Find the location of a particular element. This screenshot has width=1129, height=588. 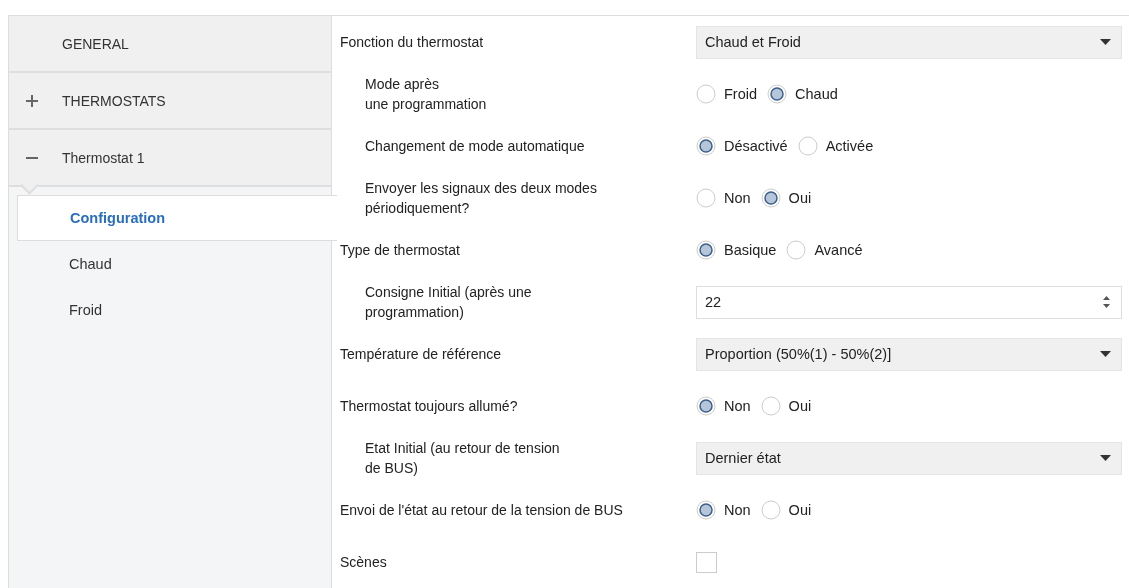

setting-label: Consigne Initial (après une programmation) is located at coordinates (448, 302).